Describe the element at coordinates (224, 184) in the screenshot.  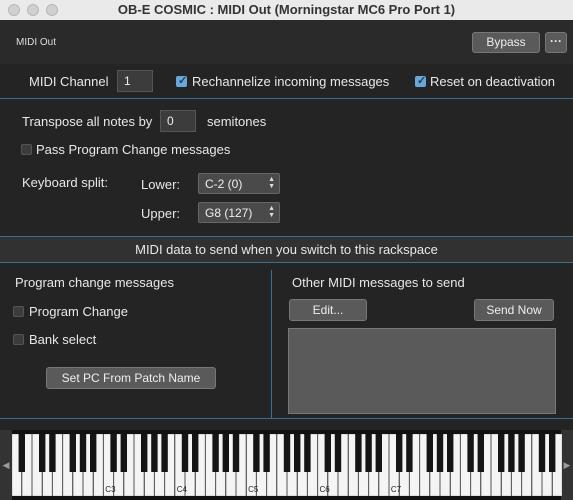
I see `lower-split-value: C-2 (0)` at that location.